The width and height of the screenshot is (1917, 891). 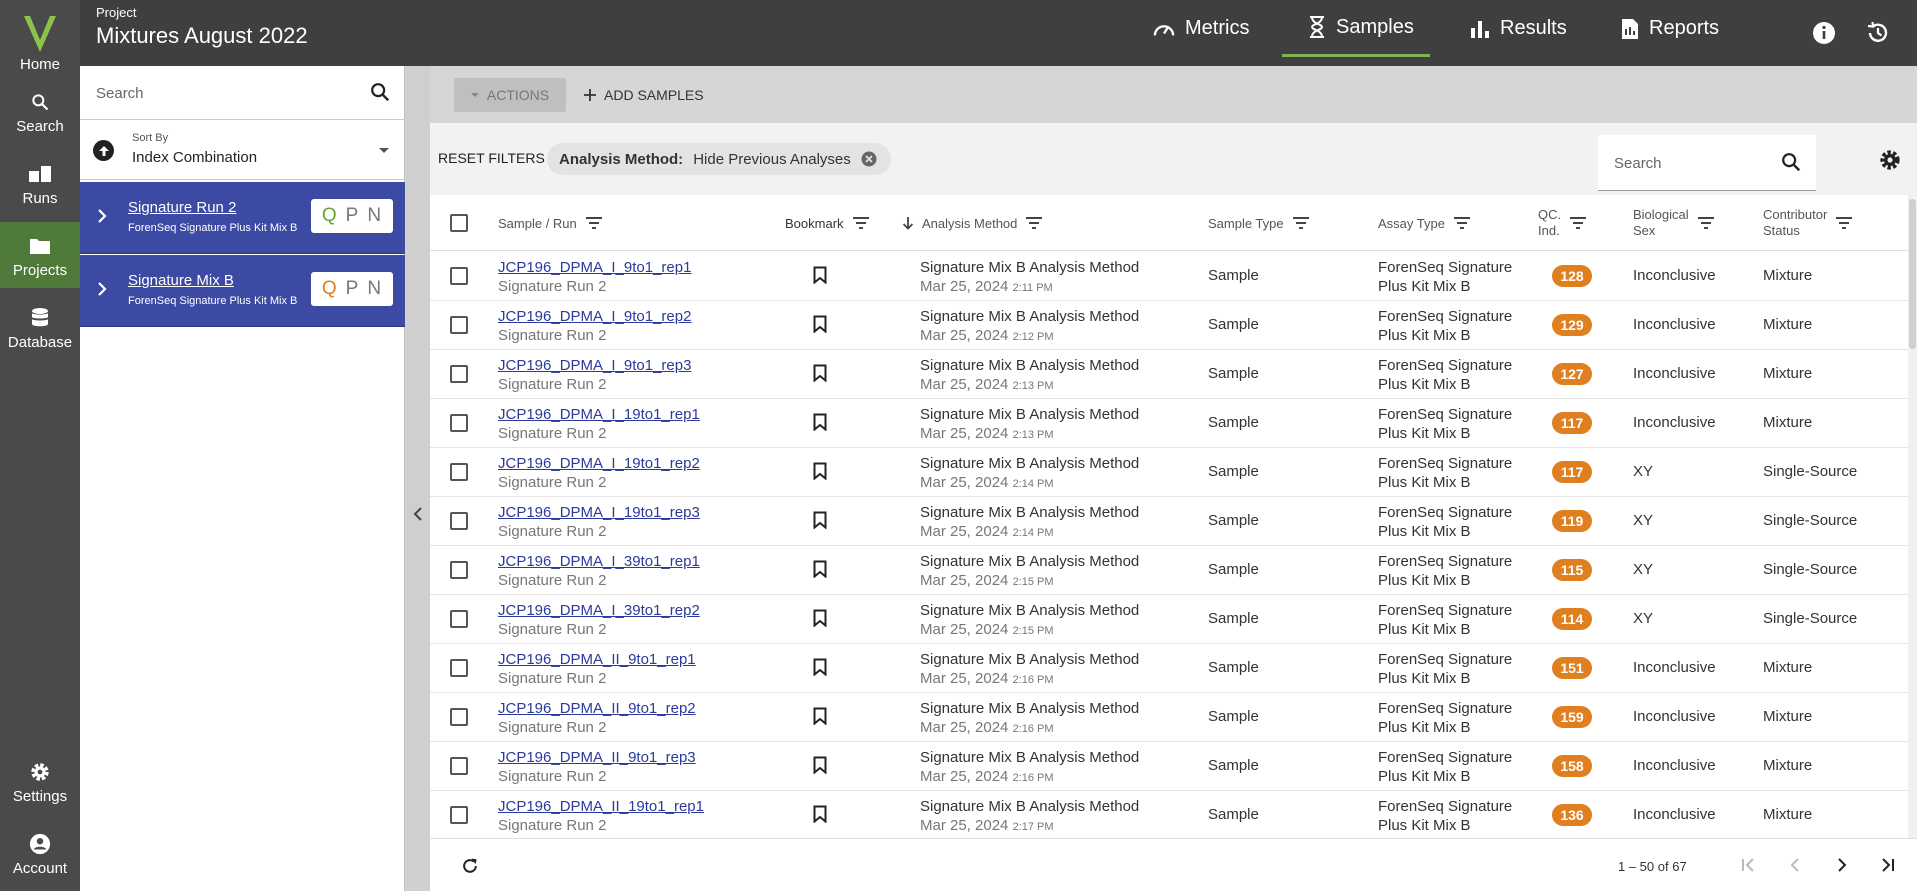 What do you see at coordinates (599, 561) in the screenshot?
I see `sample-link: JCP196_DPMA_I_39to1_rep1` at bounding box center [599, 561].